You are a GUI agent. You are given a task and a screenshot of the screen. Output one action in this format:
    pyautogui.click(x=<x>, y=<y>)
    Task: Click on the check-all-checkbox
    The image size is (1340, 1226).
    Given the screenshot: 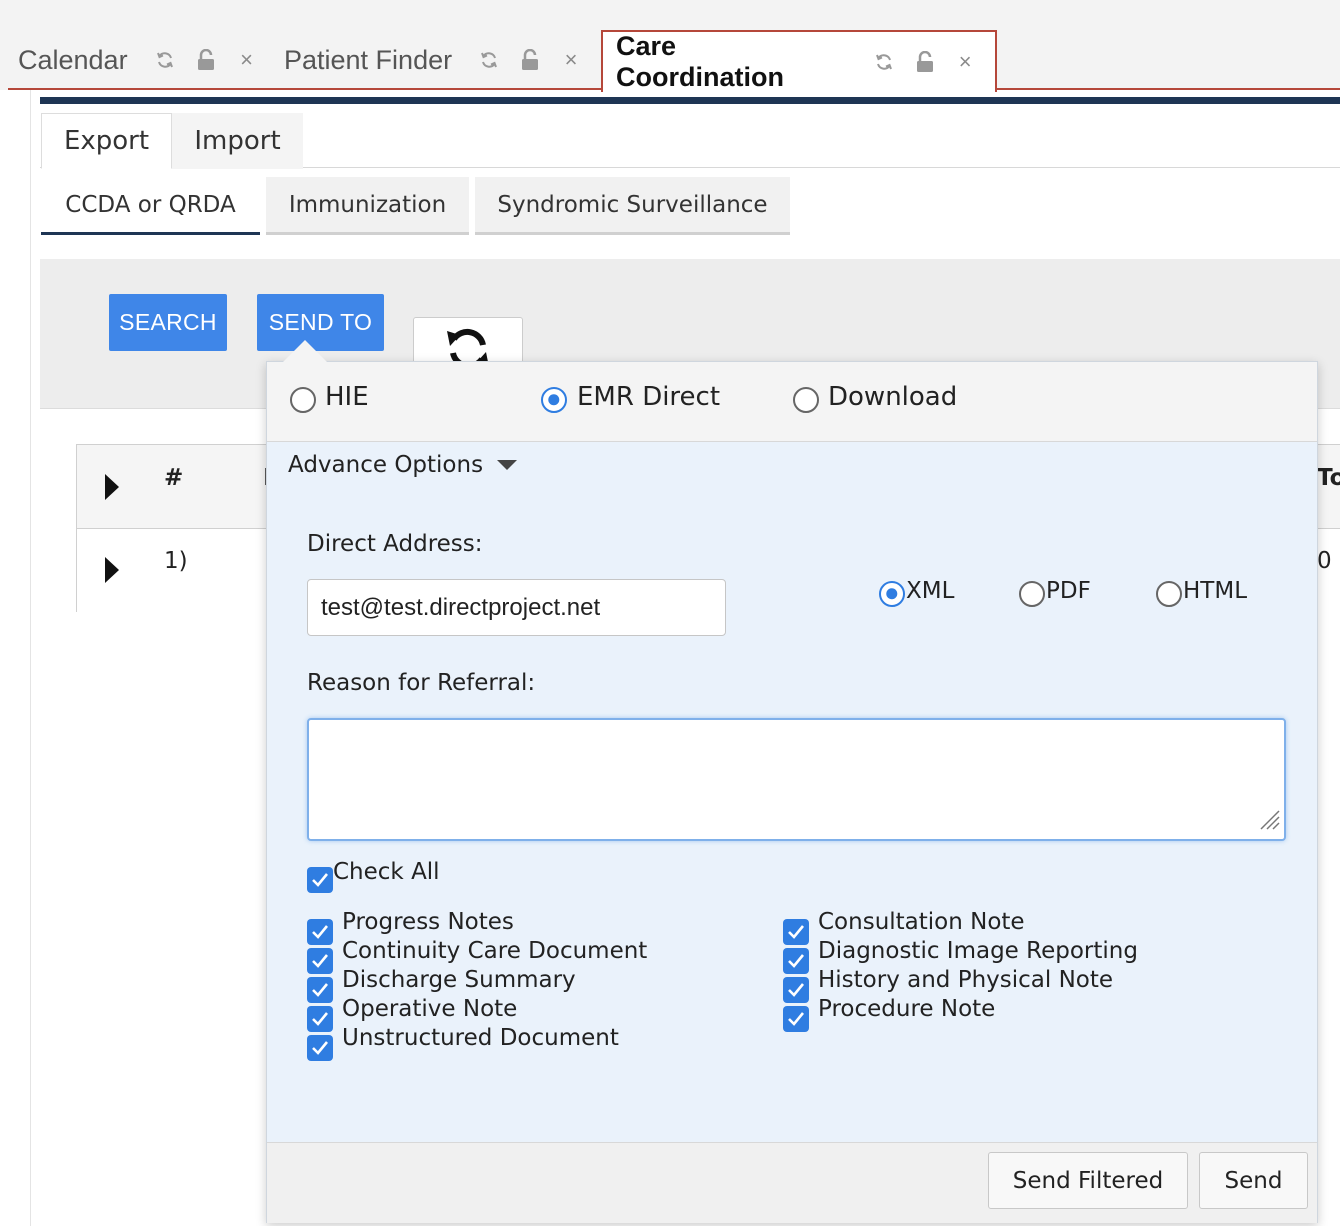 What is the action you would take?
    pyautogui.click(x=320, y=880)
    